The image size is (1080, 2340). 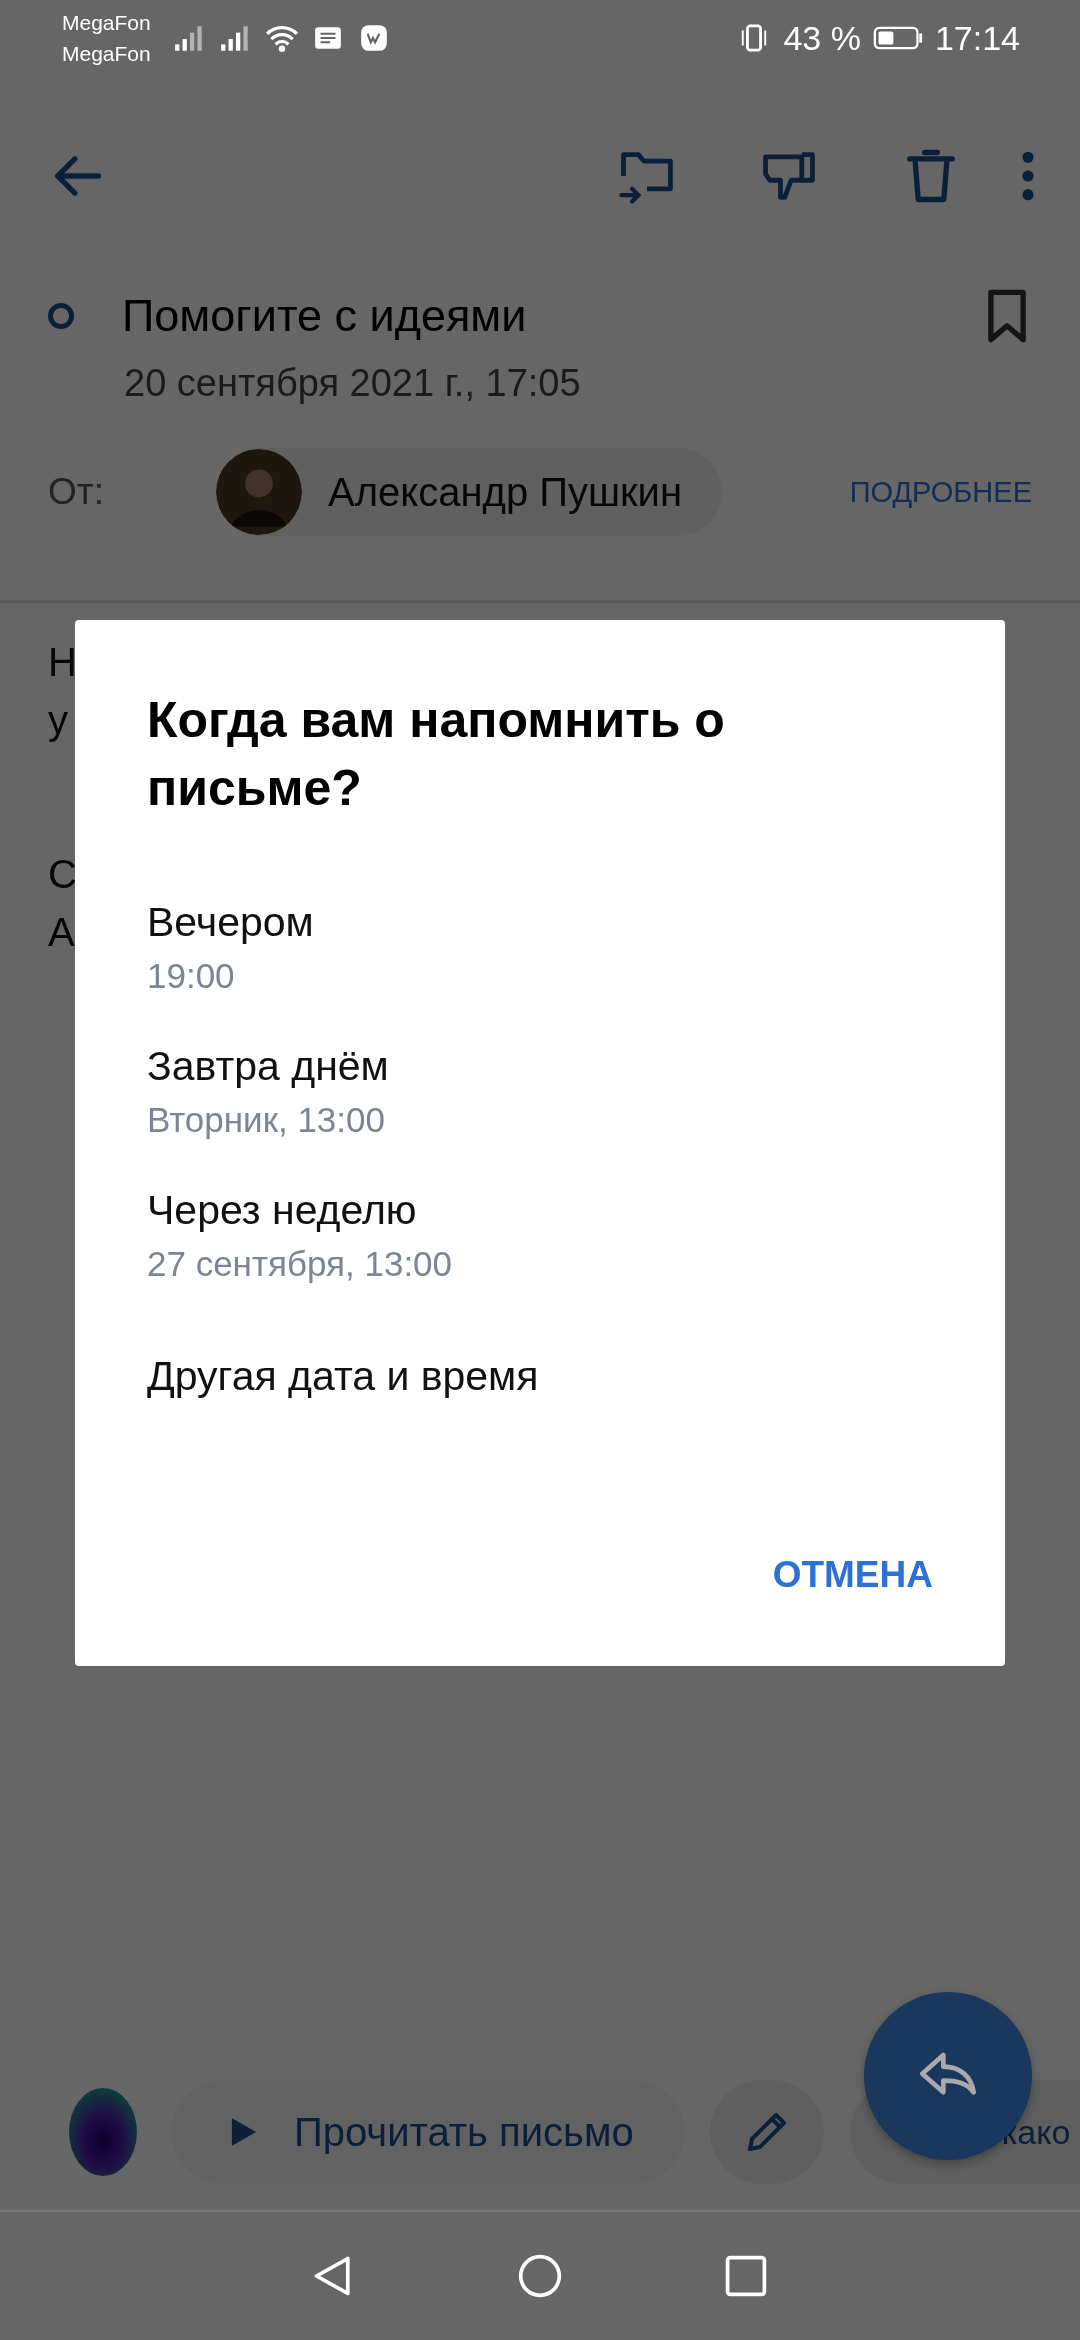 What do you see at coordinates (62, 662) in the screenshot?
I see `body-text: Н` at bounding box center [62, 662].